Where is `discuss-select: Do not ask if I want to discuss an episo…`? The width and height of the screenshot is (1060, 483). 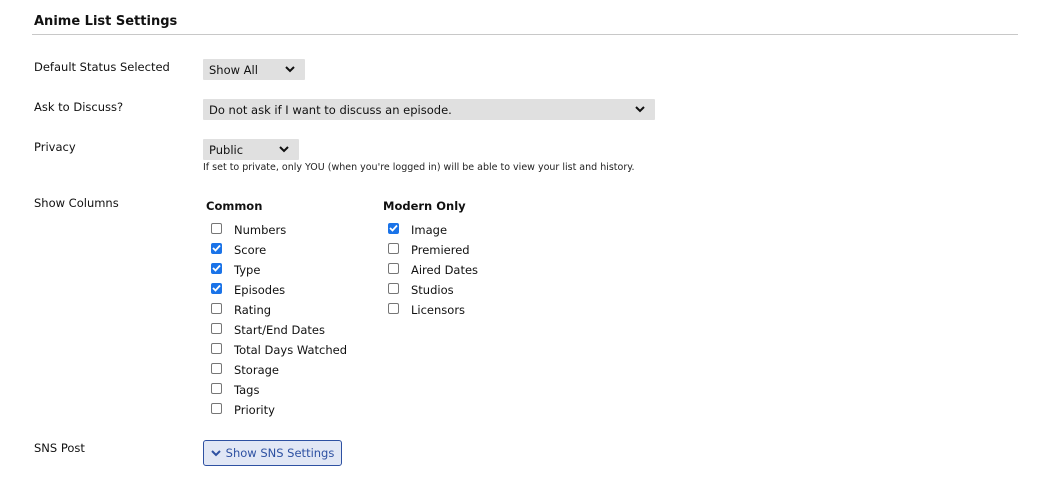 discuss-select: Do not ask if I want to discuss an episo… is located at coordinates (429, 109).